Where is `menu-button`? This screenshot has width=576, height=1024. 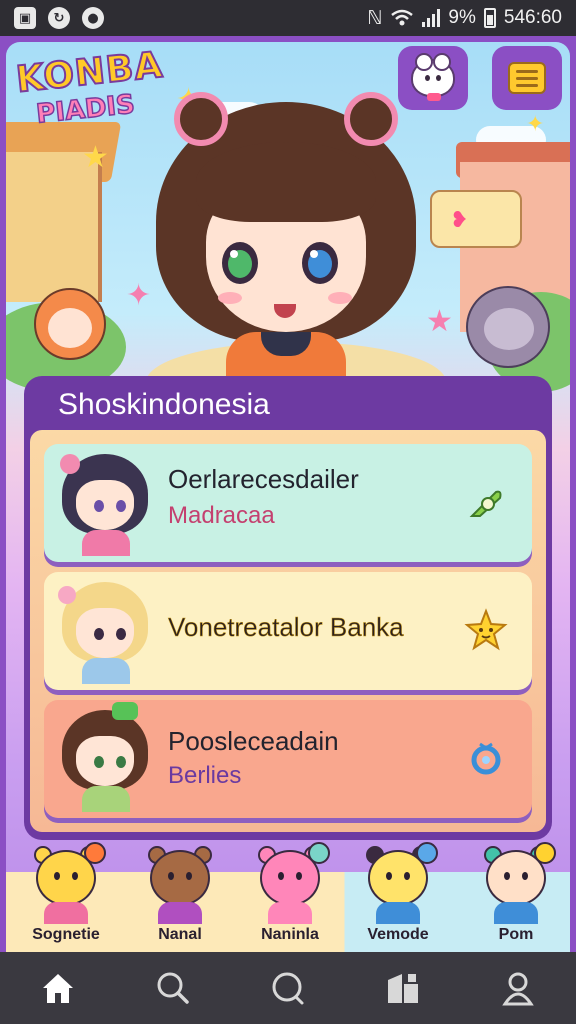
menu-button is located at coordinates (527, 78).